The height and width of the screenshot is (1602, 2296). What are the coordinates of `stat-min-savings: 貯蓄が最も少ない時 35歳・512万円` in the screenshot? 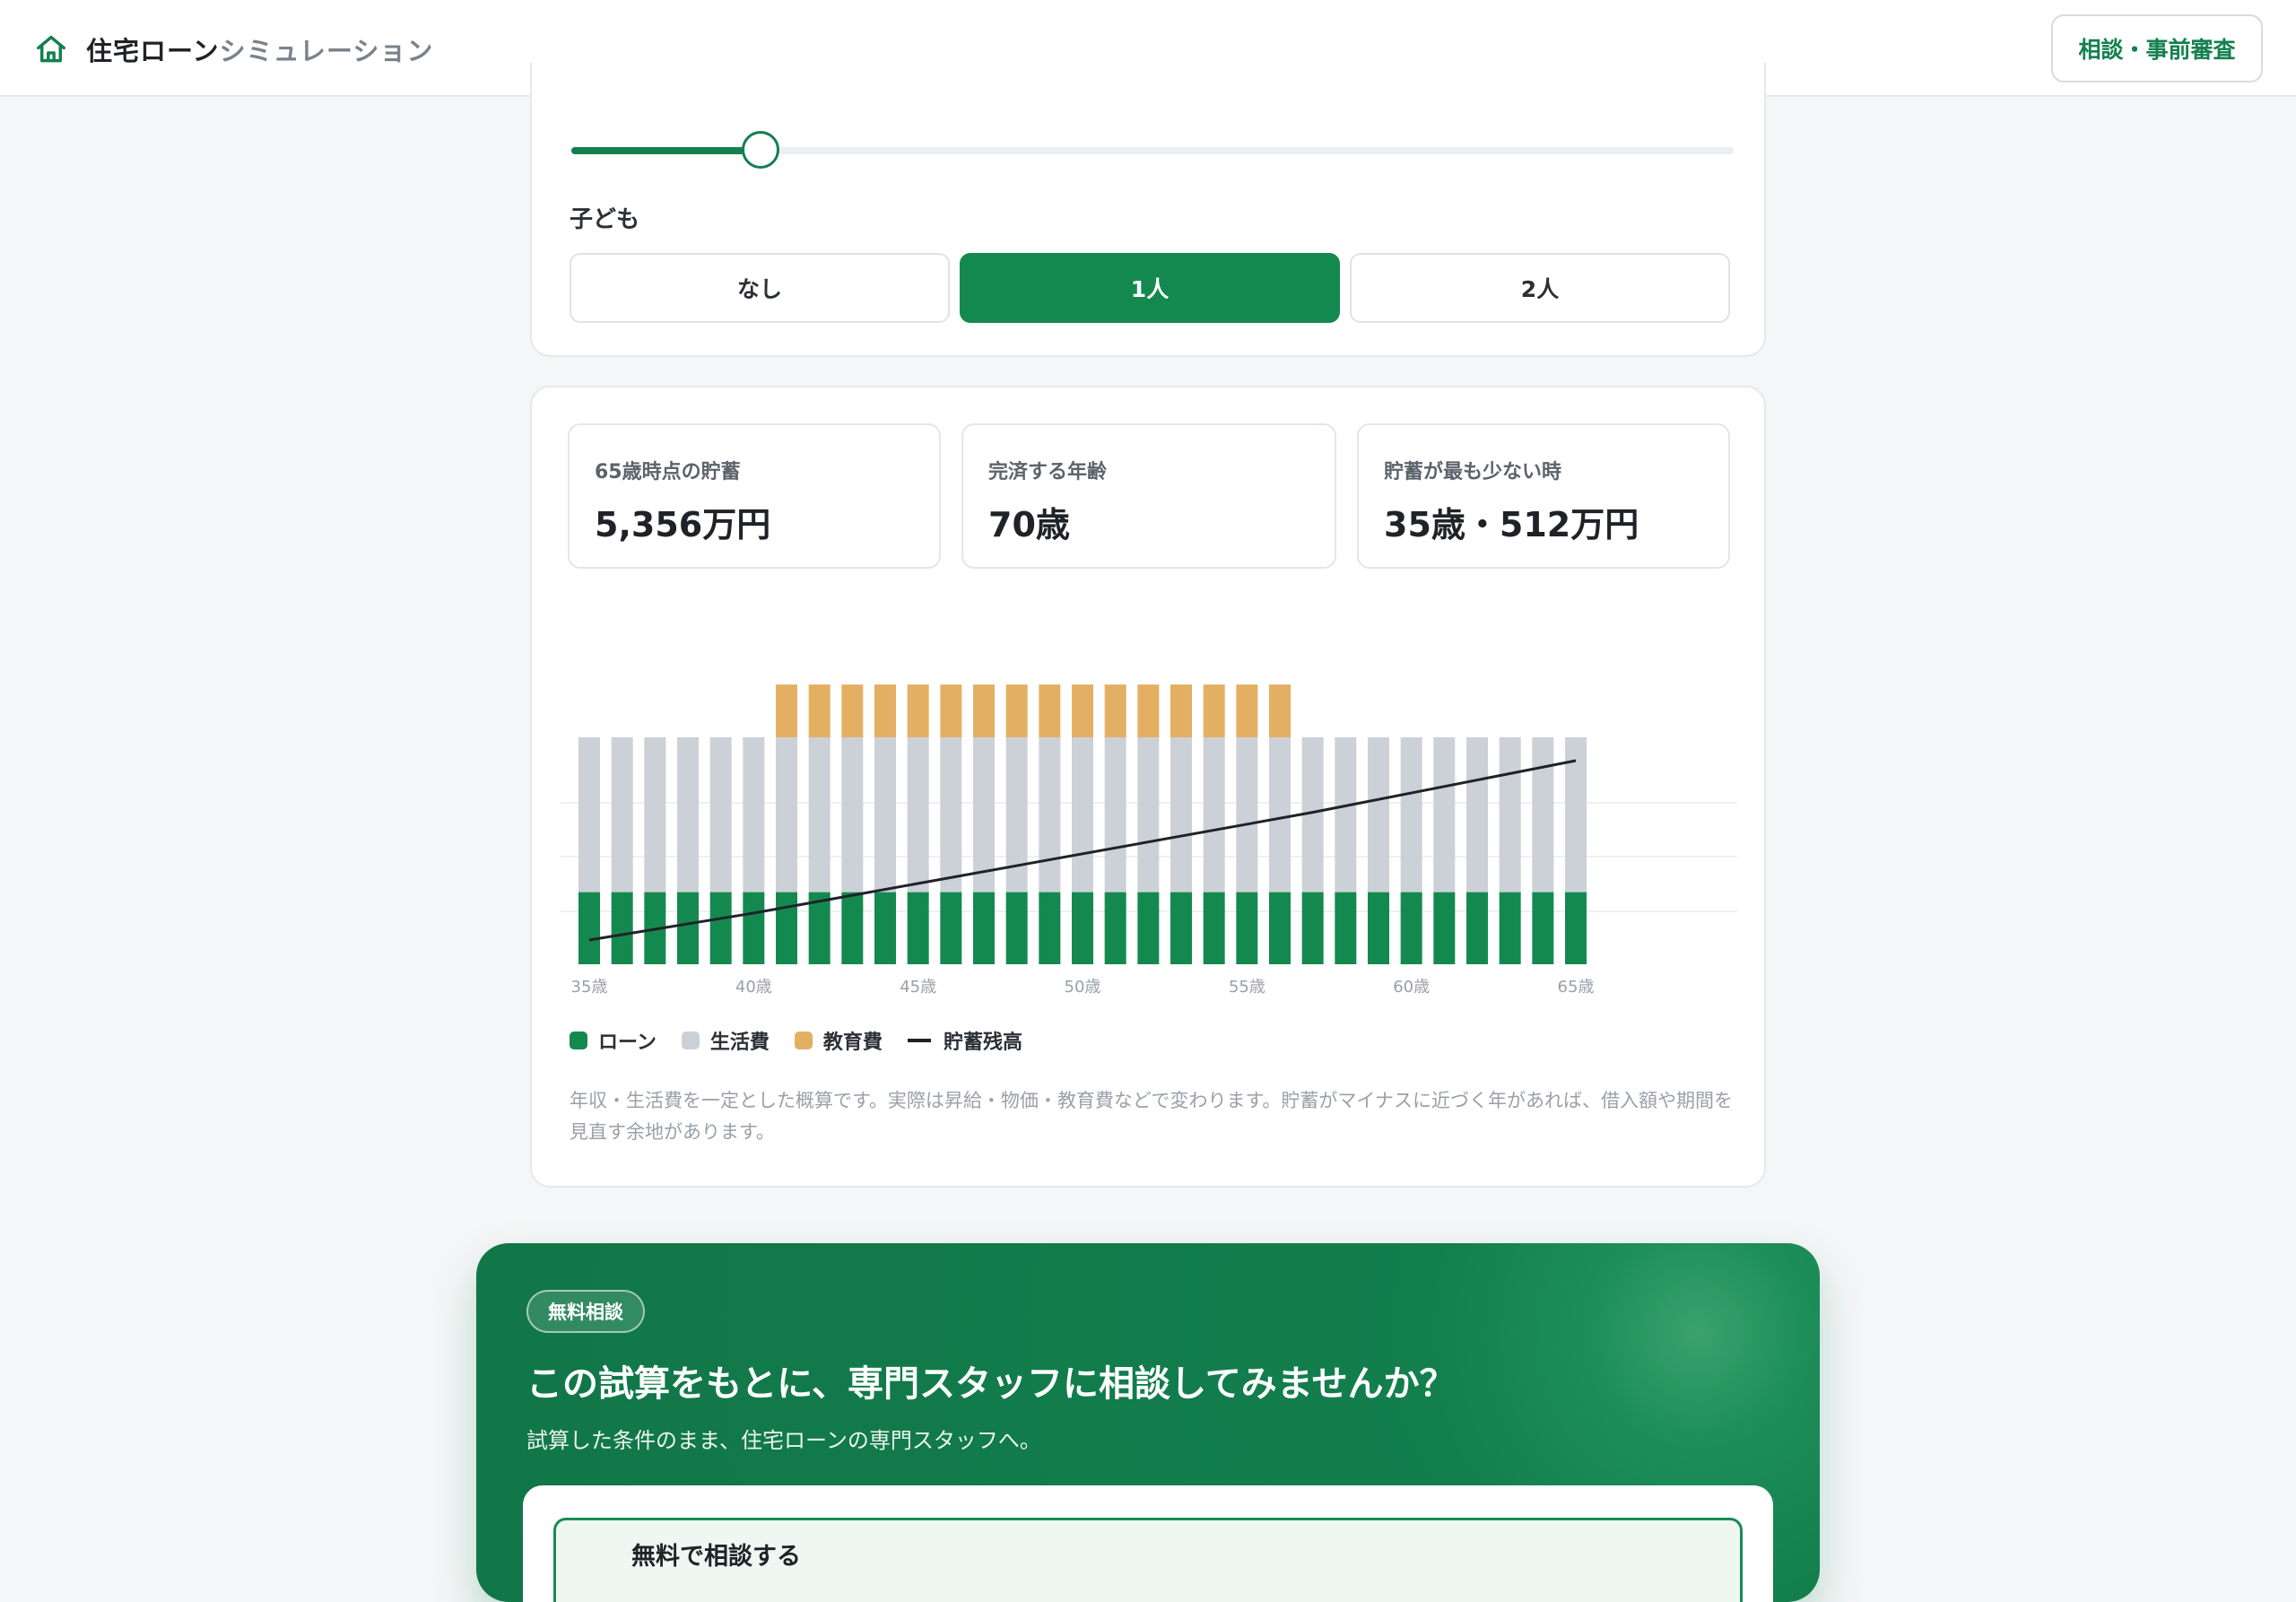 It's located at (1543, 496).